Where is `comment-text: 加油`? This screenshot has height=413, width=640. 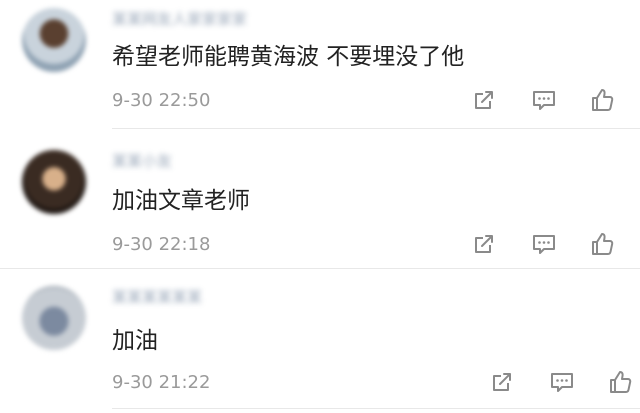
comment-text: 加油 is located at coordinates (135, 341).